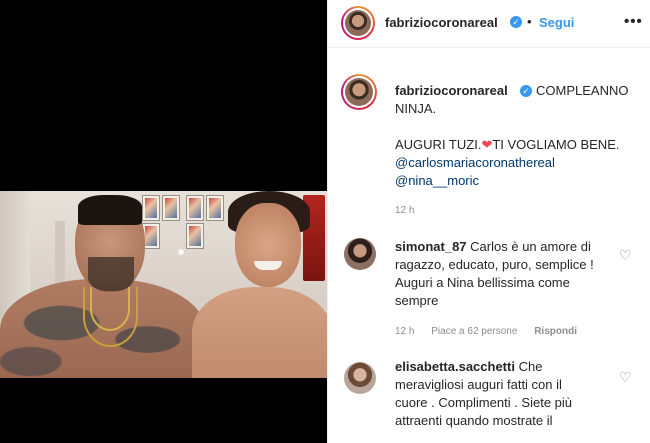 Image resolution: width=650 pixels, height=443 pixels. I want to click on post-header: fabriziocoronareal ✓ • Segui •••, so click(489, 24).